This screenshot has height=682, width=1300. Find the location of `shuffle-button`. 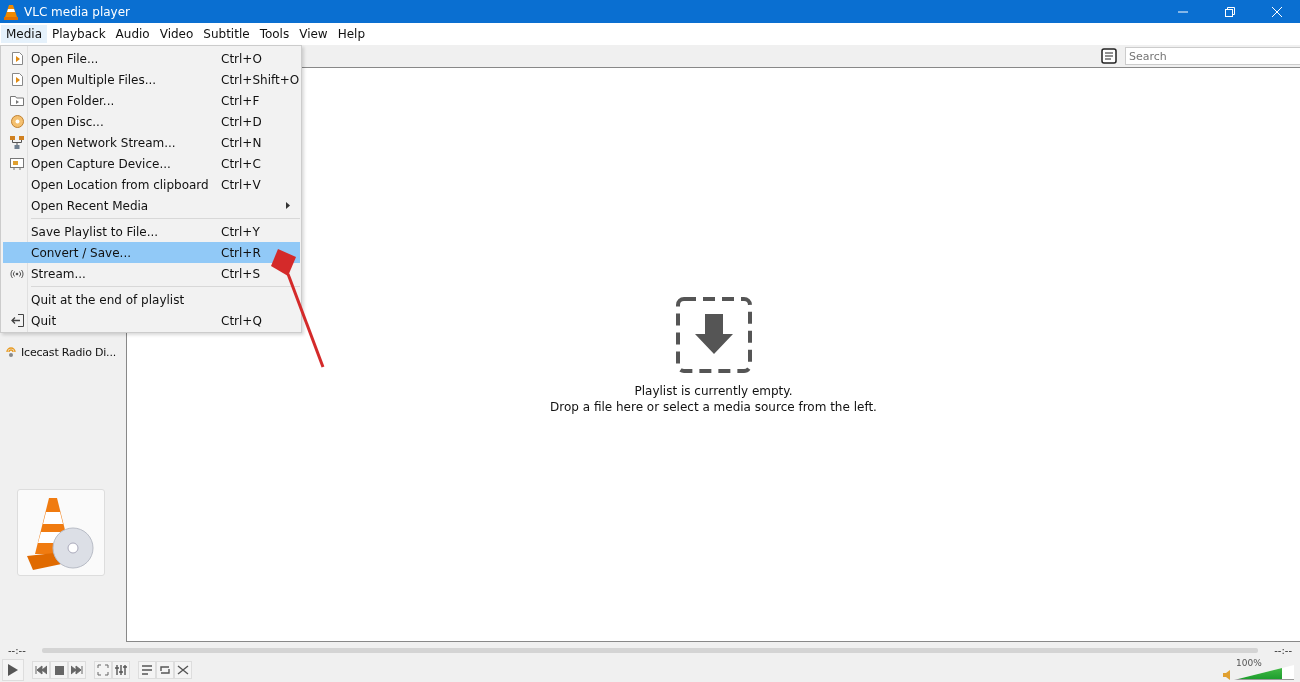

shuffle-button is located at coordinates (183, 670).